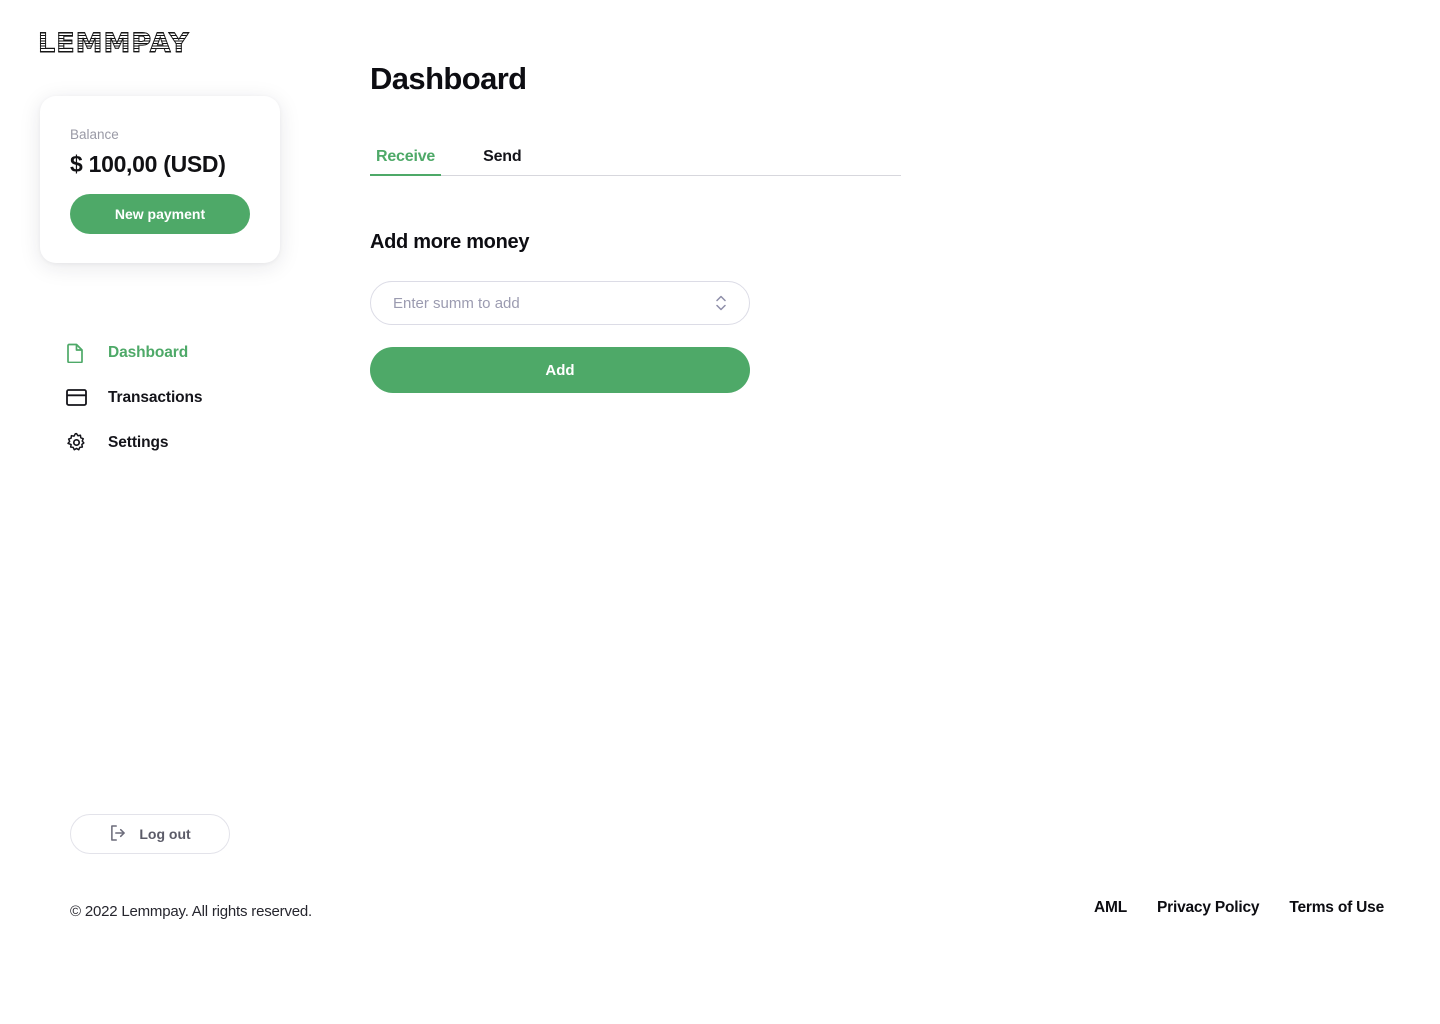 The width and height of the screenshot is (1440, 1024). Describe the element at coordinates (148, 163) in the screenshot. I see `balance-amount: $ 100,00 (USD)` at that location.